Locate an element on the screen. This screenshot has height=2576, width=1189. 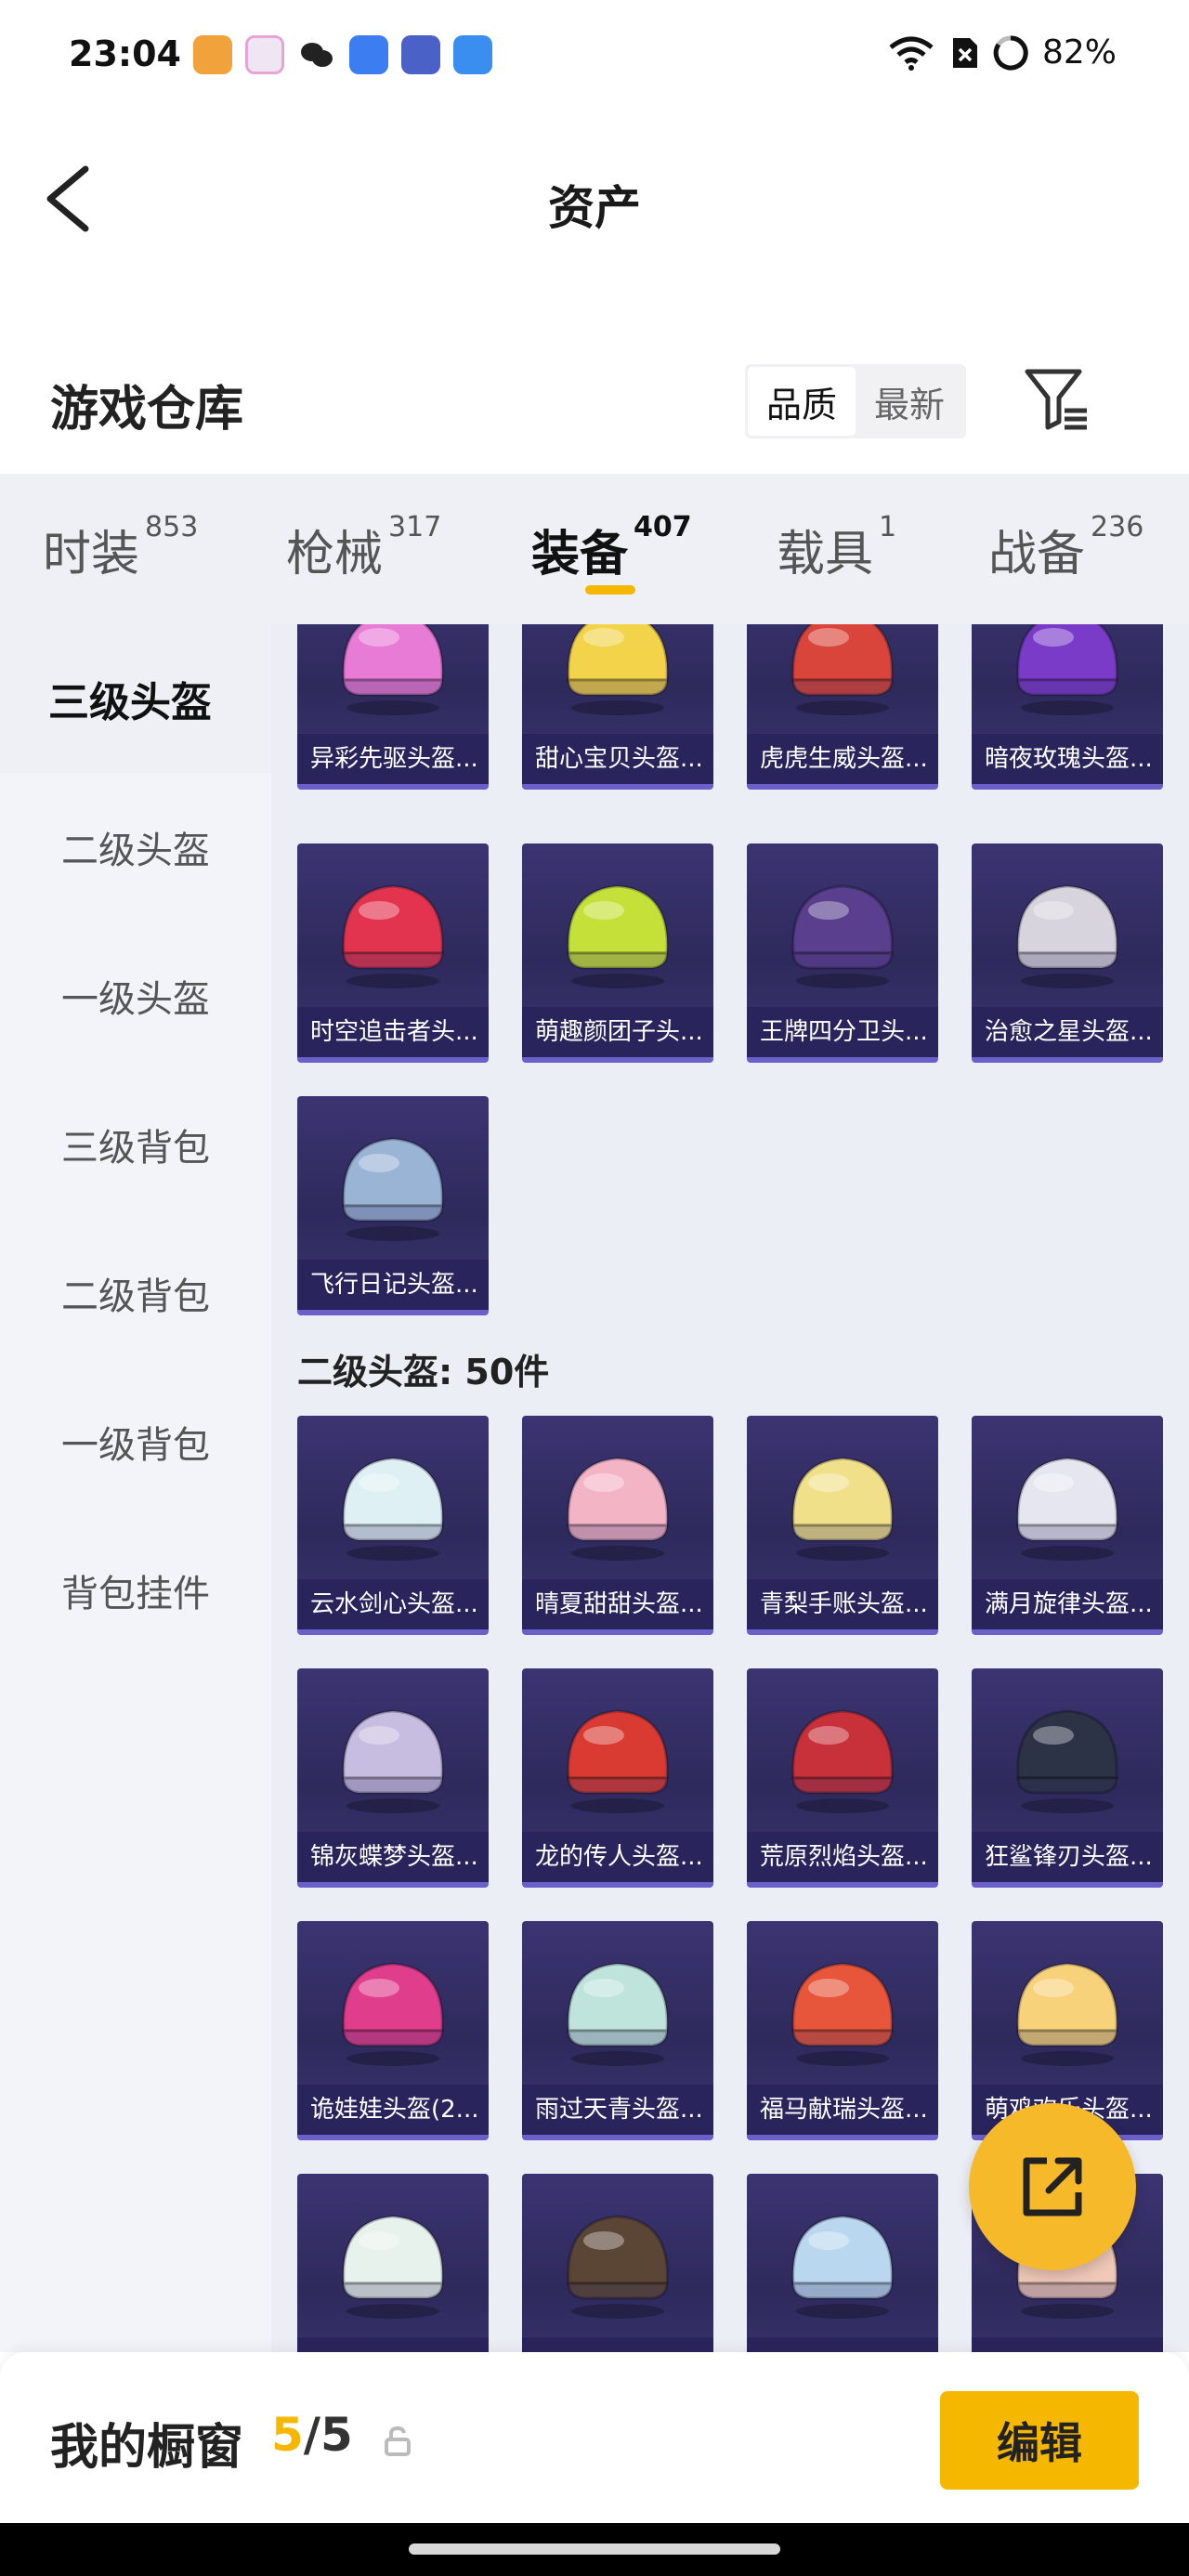
share-icon is located at coordinates (1053, 2187).